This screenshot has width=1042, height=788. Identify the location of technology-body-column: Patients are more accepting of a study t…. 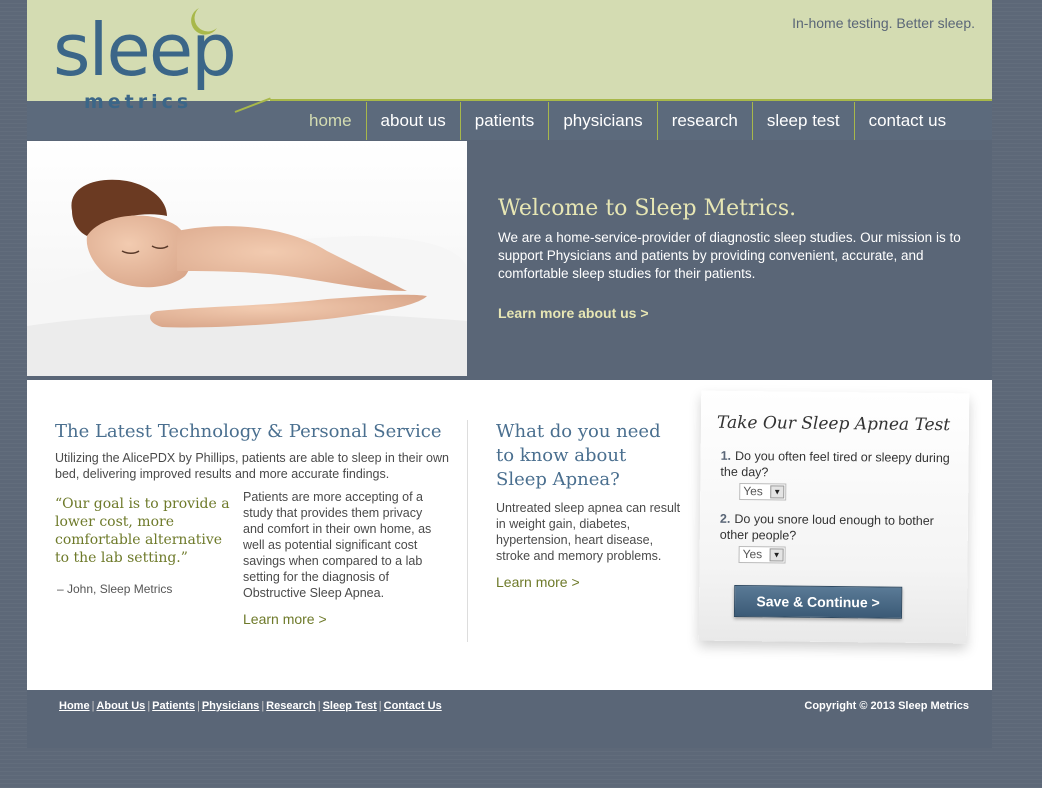
(343, 559).